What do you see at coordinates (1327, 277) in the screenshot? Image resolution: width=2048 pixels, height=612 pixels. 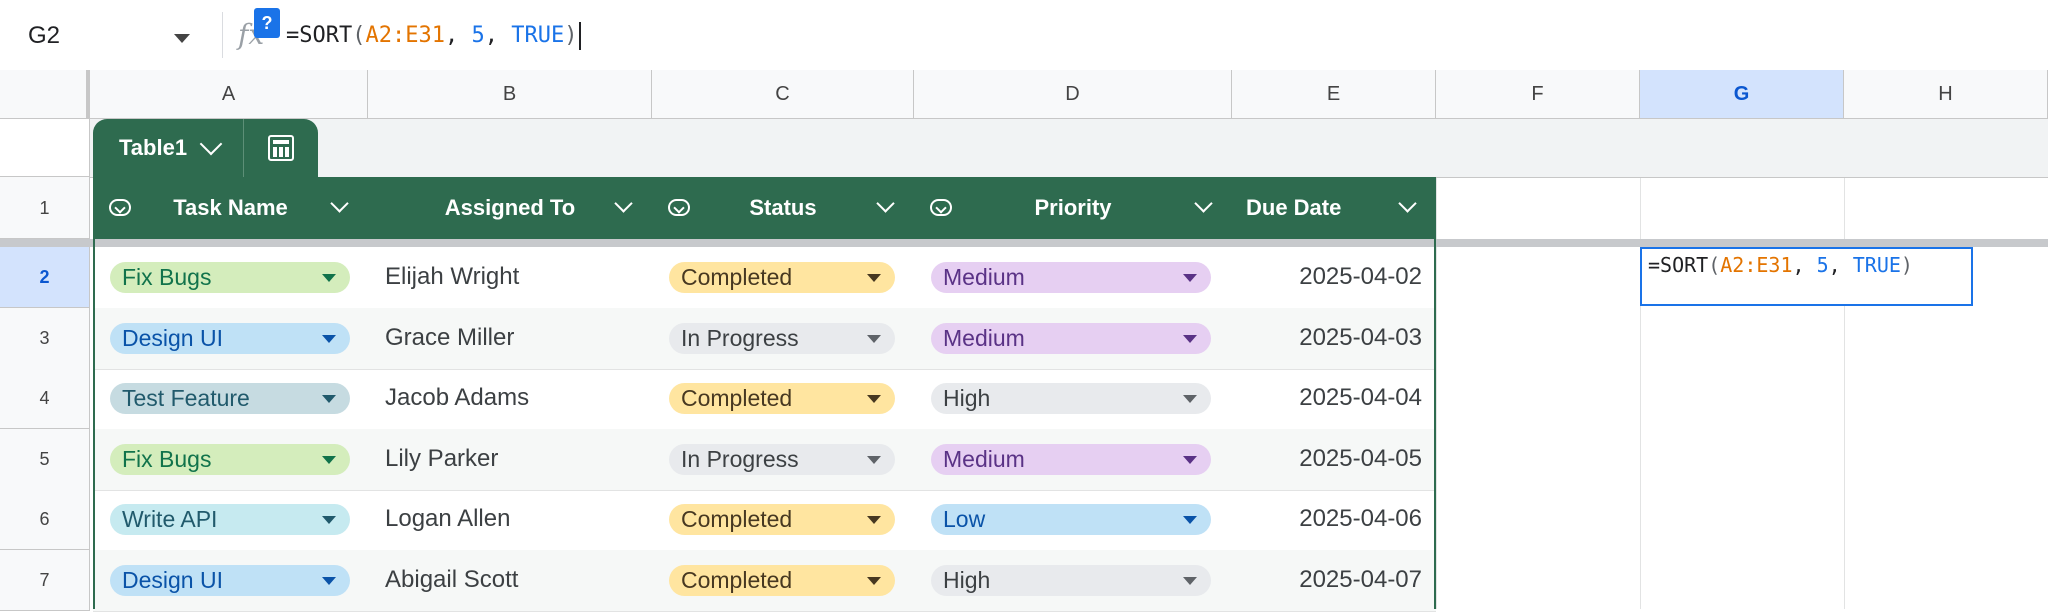 I see `due-date-cell: 2025-04-02` at bounding box center [1327, 277].